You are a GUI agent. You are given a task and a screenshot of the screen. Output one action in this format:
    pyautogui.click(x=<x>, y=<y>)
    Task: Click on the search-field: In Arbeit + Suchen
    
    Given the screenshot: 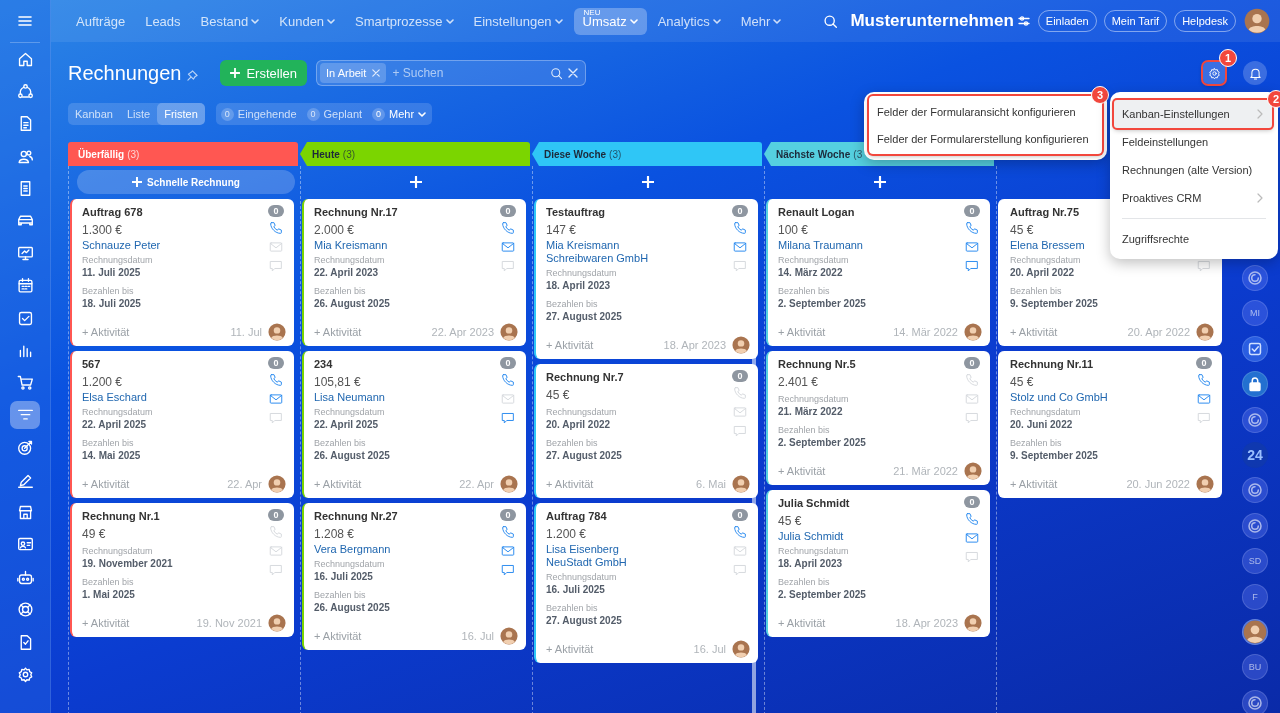 What is the action you would take?
    pyautogui.click(x=451, y=73)
    